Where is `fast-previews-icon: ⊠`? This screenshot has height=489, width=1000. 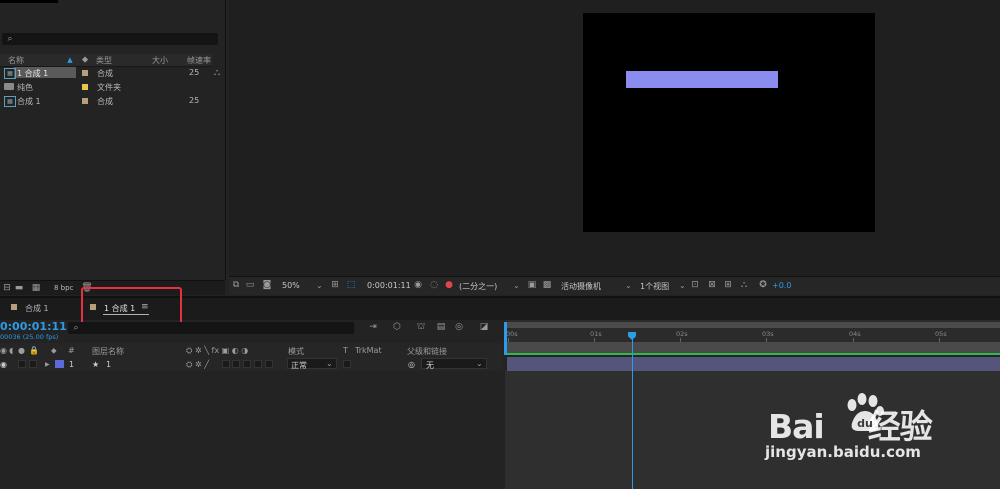
fast-previews-icon: ⊠ is located at coordinates (712, 285).